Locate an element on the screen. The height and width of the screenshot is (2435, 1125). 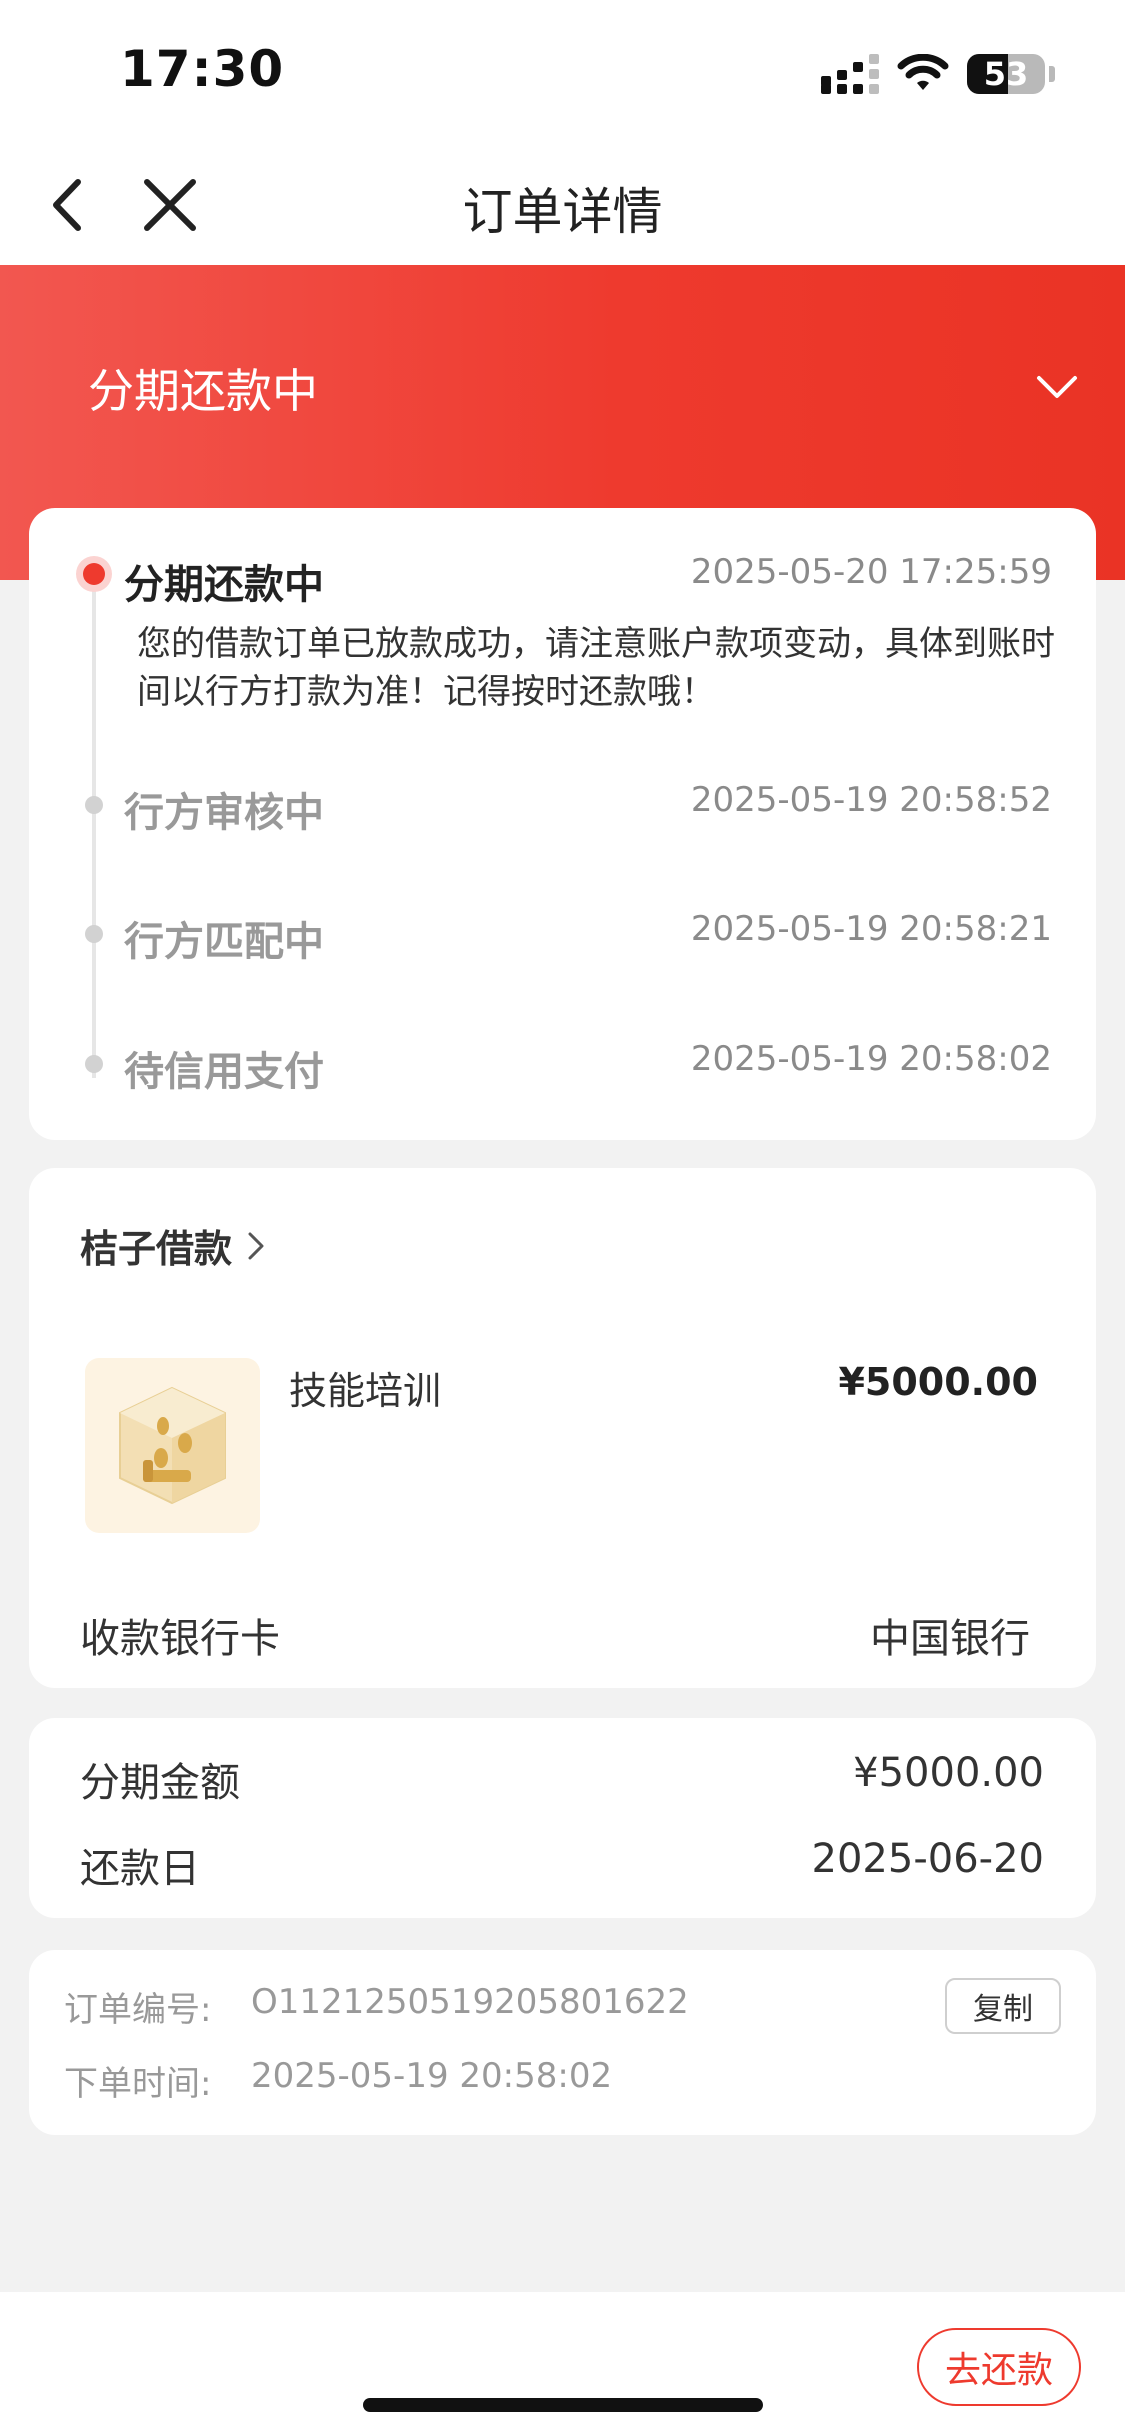
merchant-name: 桔子借款 is located at coordinates (156, 1249).